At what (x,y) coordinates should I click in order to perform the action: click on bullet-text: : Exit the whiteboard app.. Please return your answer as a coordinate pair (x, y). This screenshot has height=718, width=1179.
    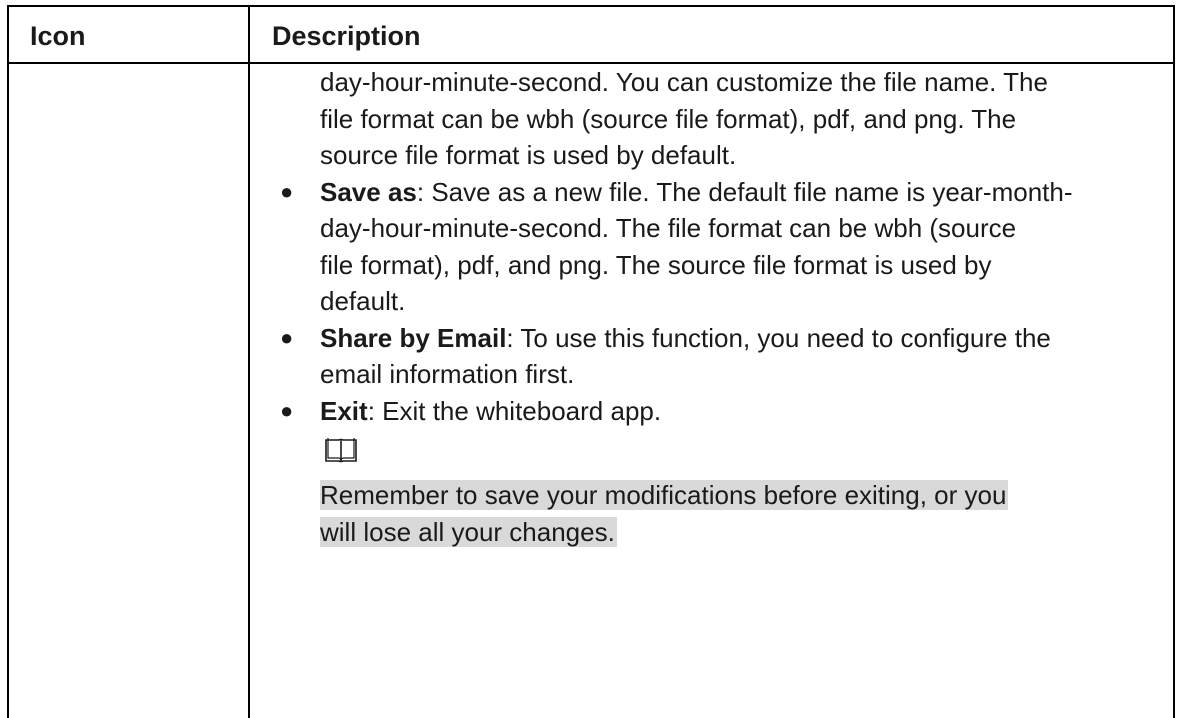
    Looking at the image, I should click on (514, 410).